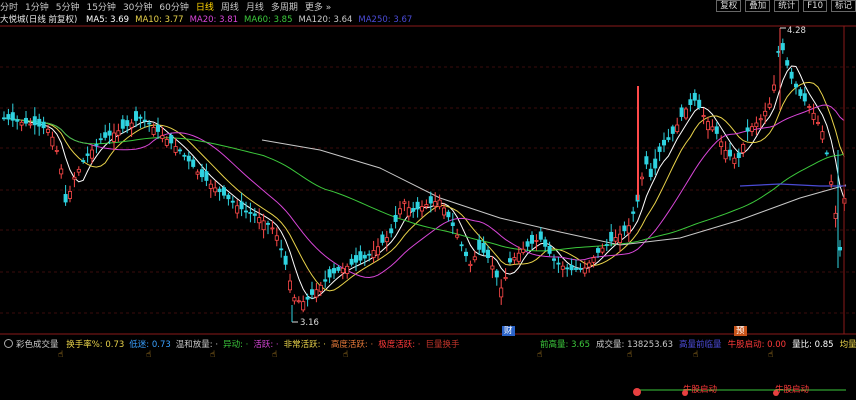 The image size is (856, 400). Describe the element at coordinates (399, 345) in the screenshot. I see `volume-legend-item: 极度活跃: ·` at that location.